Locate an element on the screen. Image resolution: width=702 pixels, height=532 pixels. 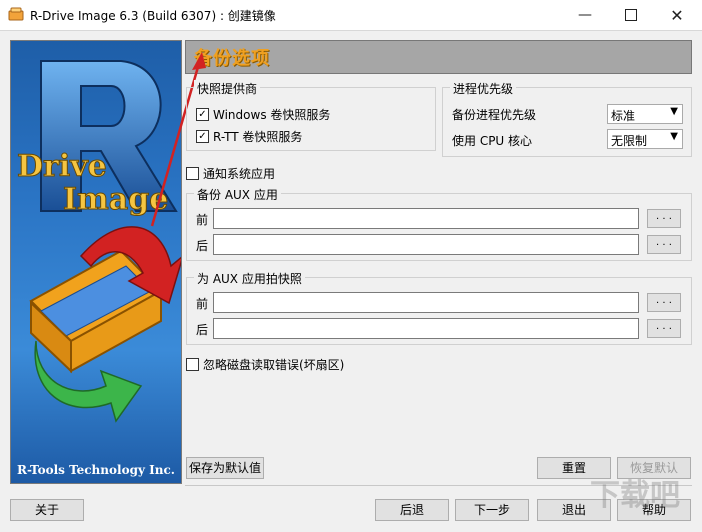
back-button: 后退 is located at coordinates (412, 510).